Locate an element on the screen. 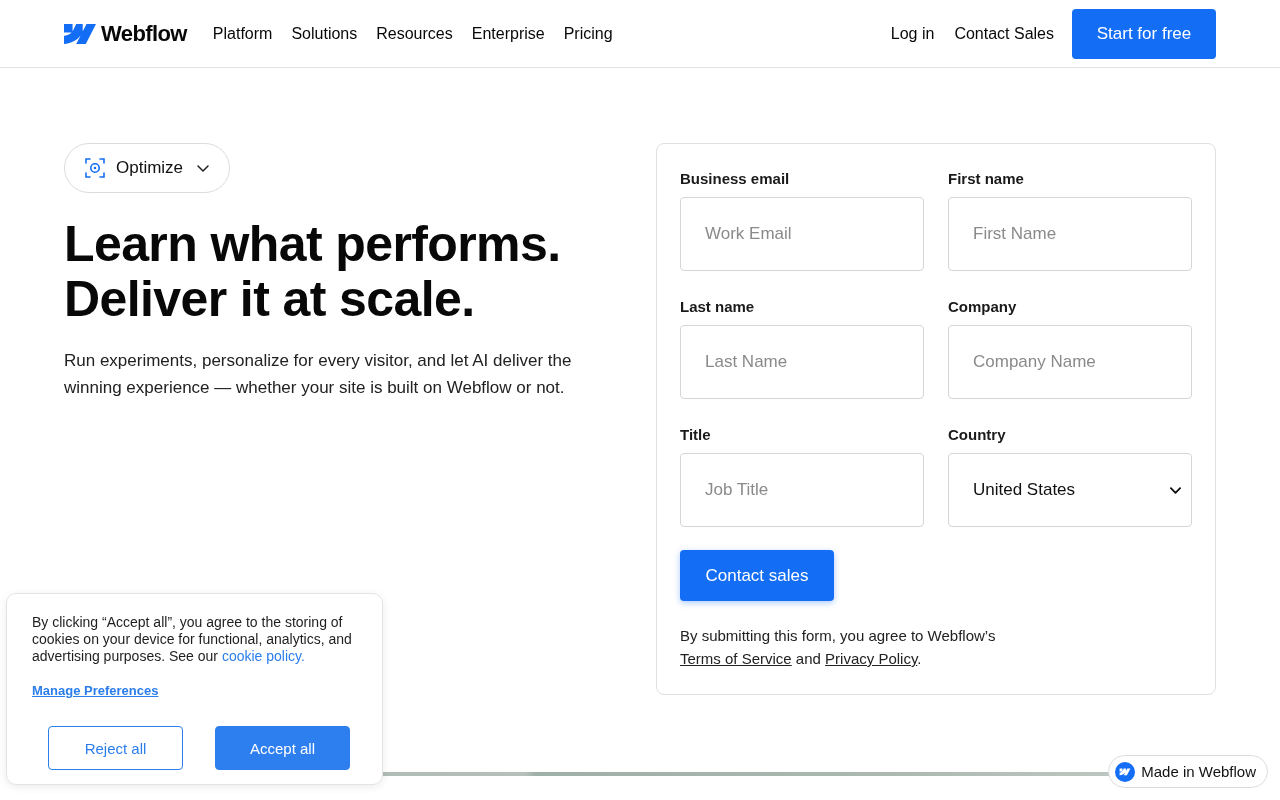 The width and height of the screenshot is (1280, 800). field-label: Title is located at coordinates (695, 435).